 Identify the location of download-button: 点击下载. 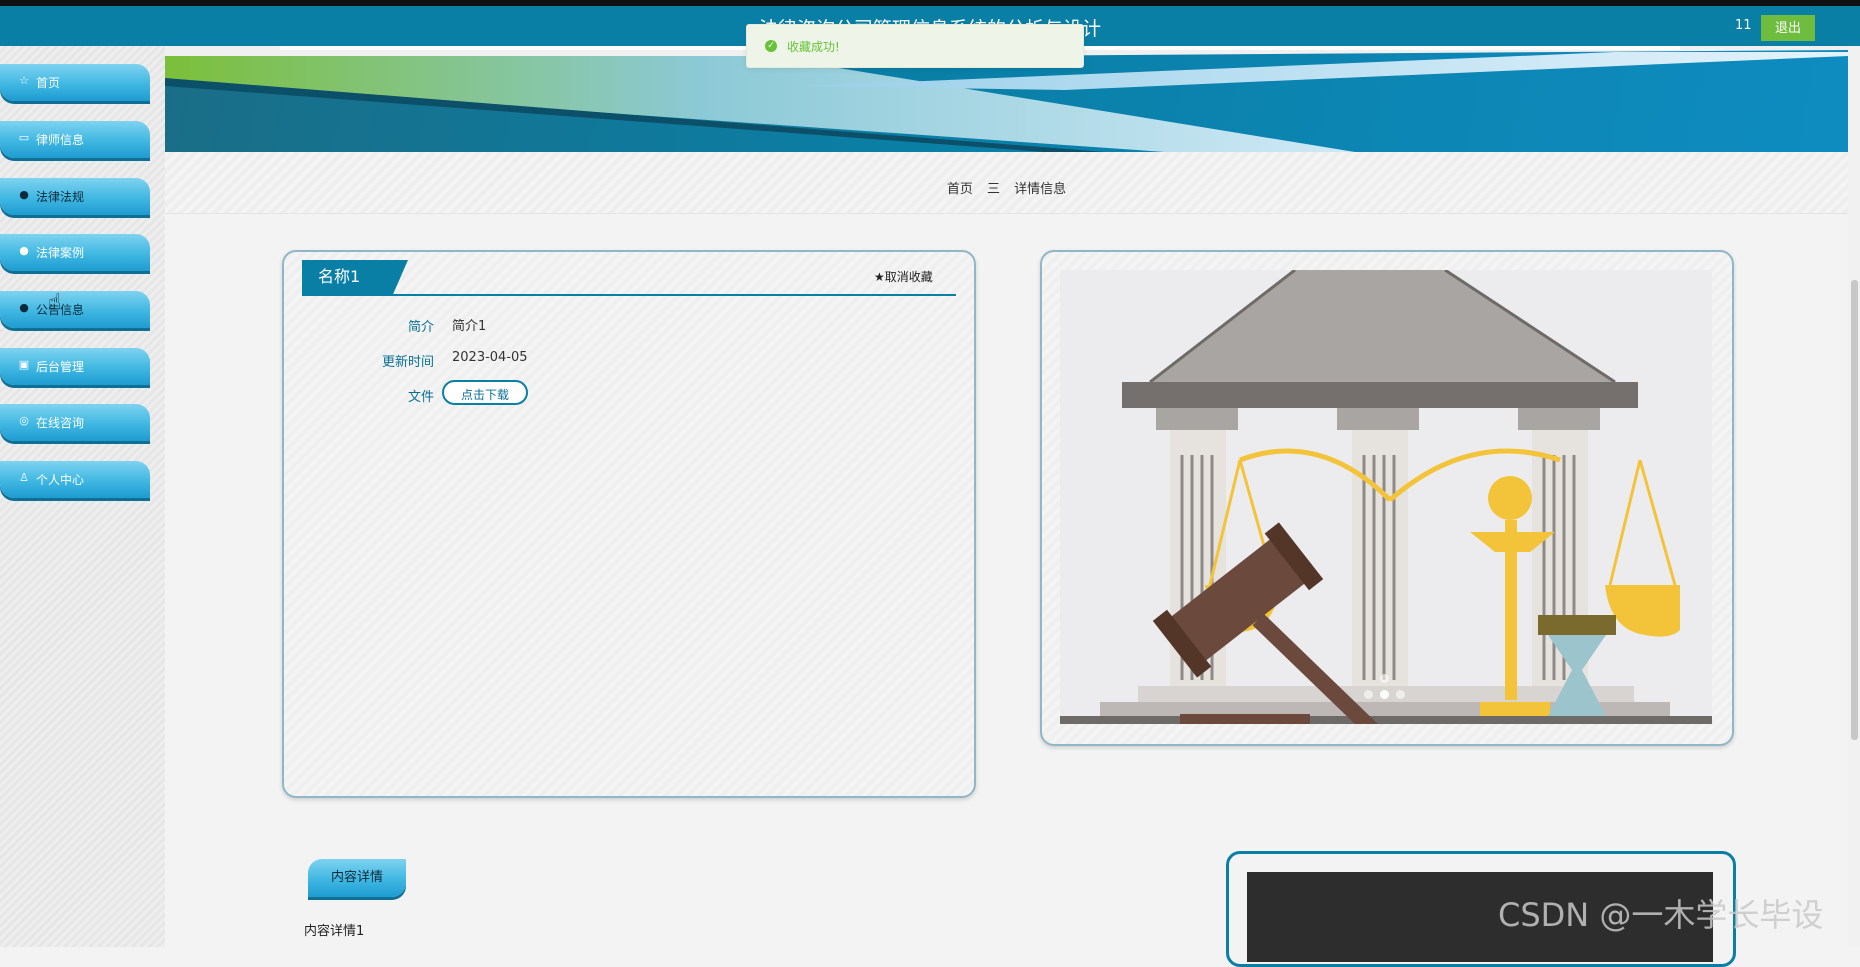
(485, 392).